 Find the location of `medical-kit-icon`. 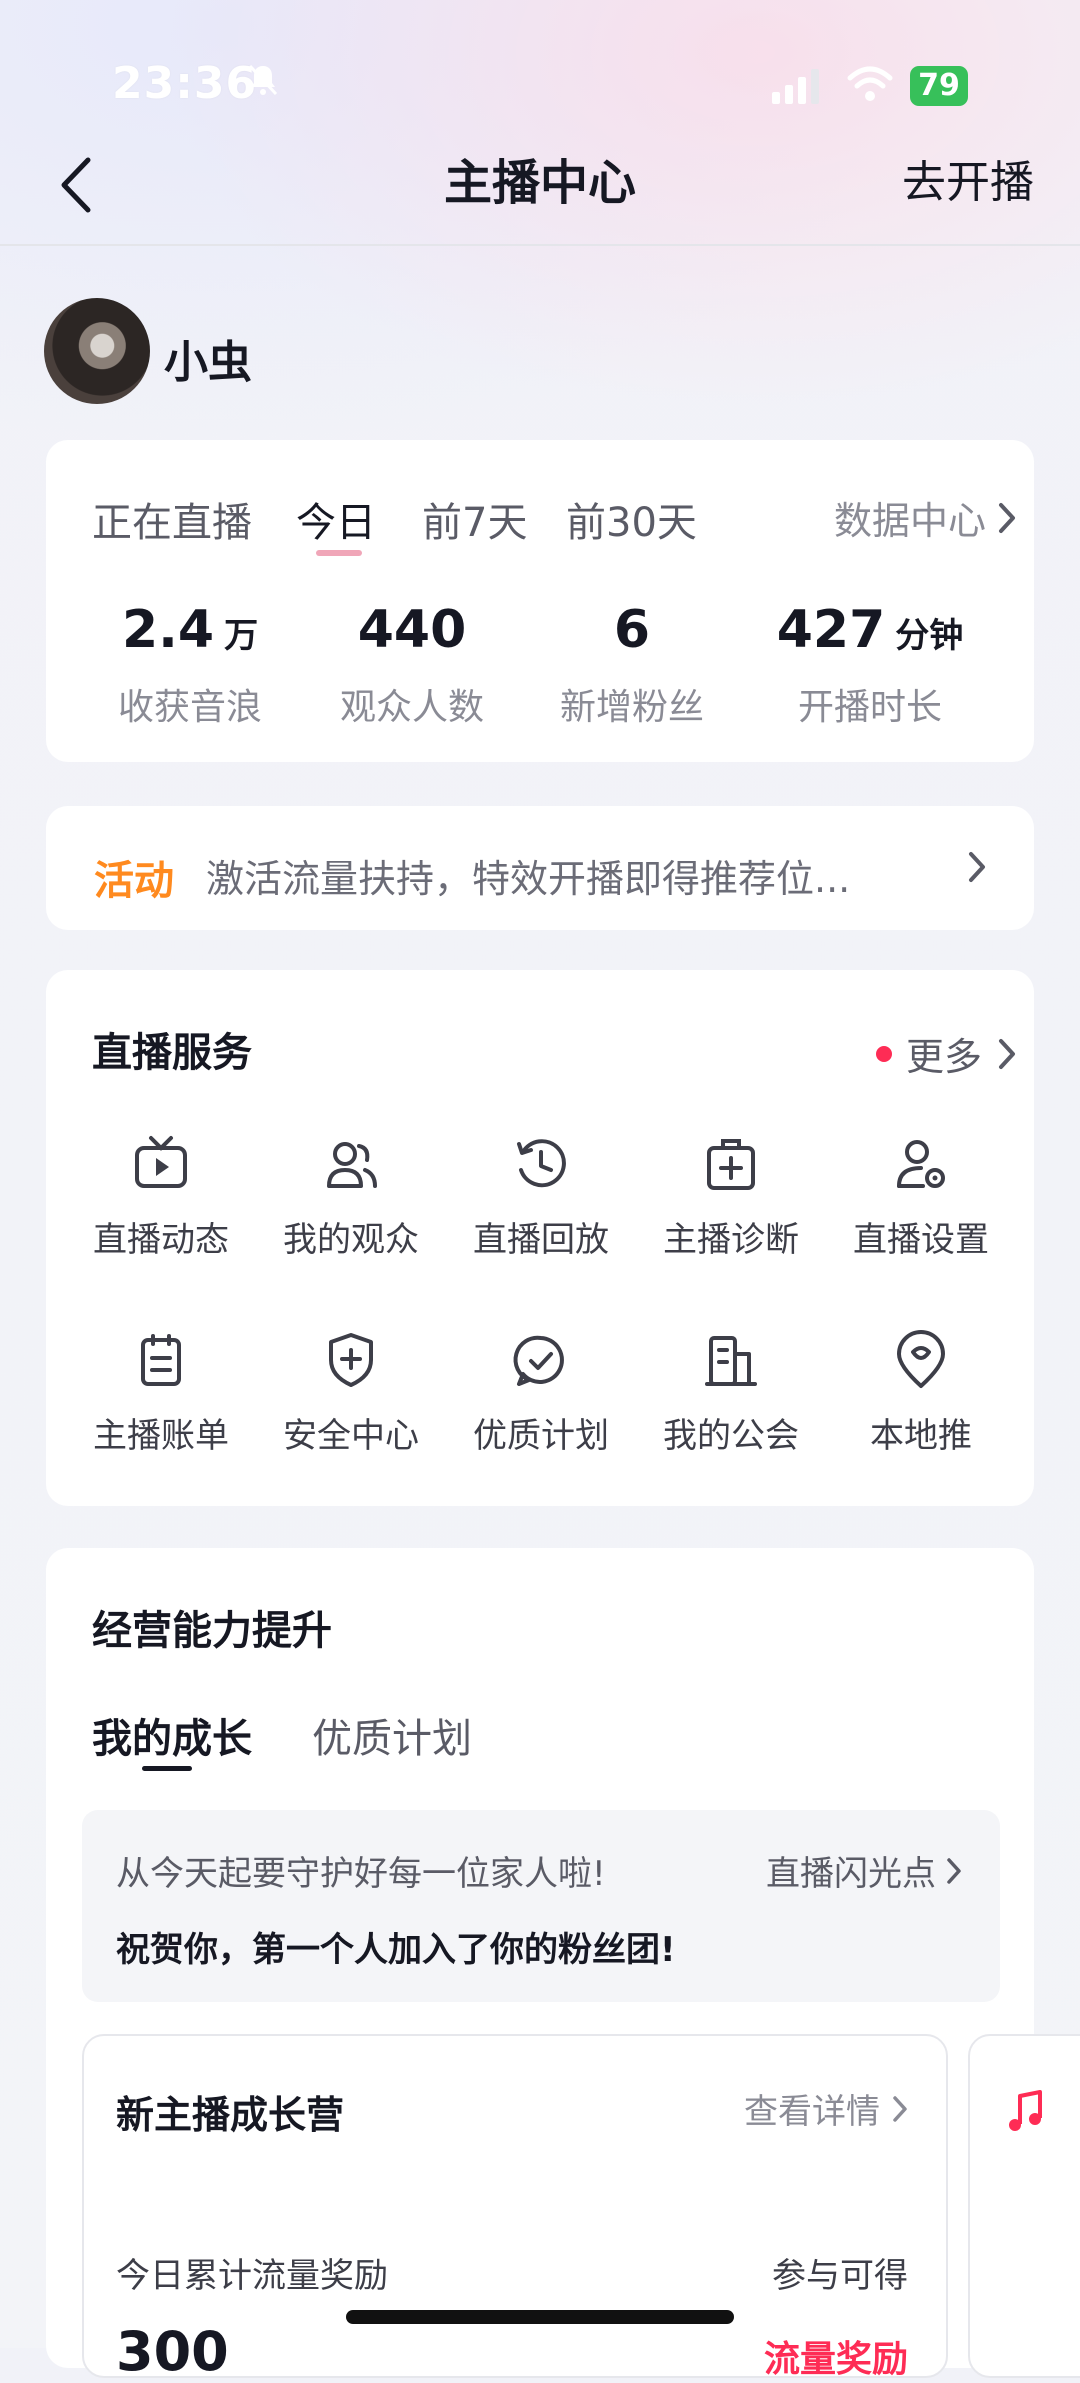

medical-kit-icon is located at coordinates (731, 1164).